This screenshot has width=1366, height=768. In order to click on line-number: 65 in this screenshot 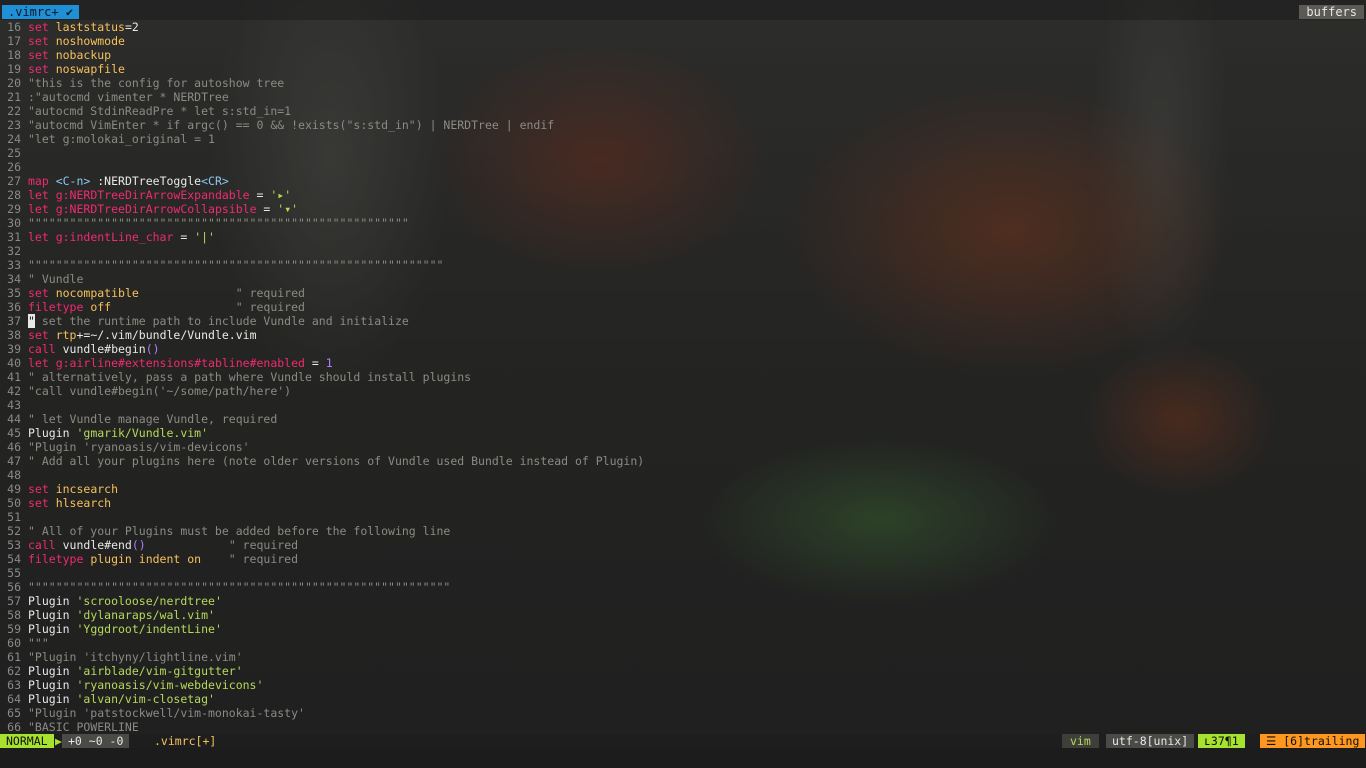, I will do `click(14, 713)`.